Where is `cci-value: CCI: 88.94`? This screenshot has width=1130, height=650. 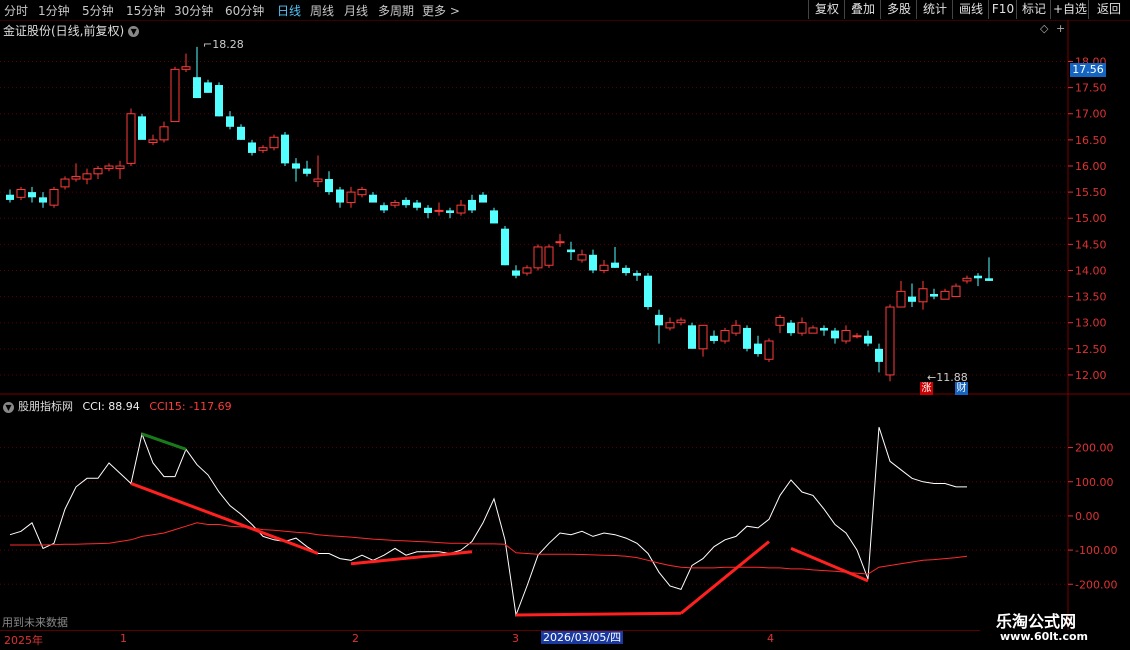 cci-value: CCI: 88.94 is located at coordinates (111, 406).